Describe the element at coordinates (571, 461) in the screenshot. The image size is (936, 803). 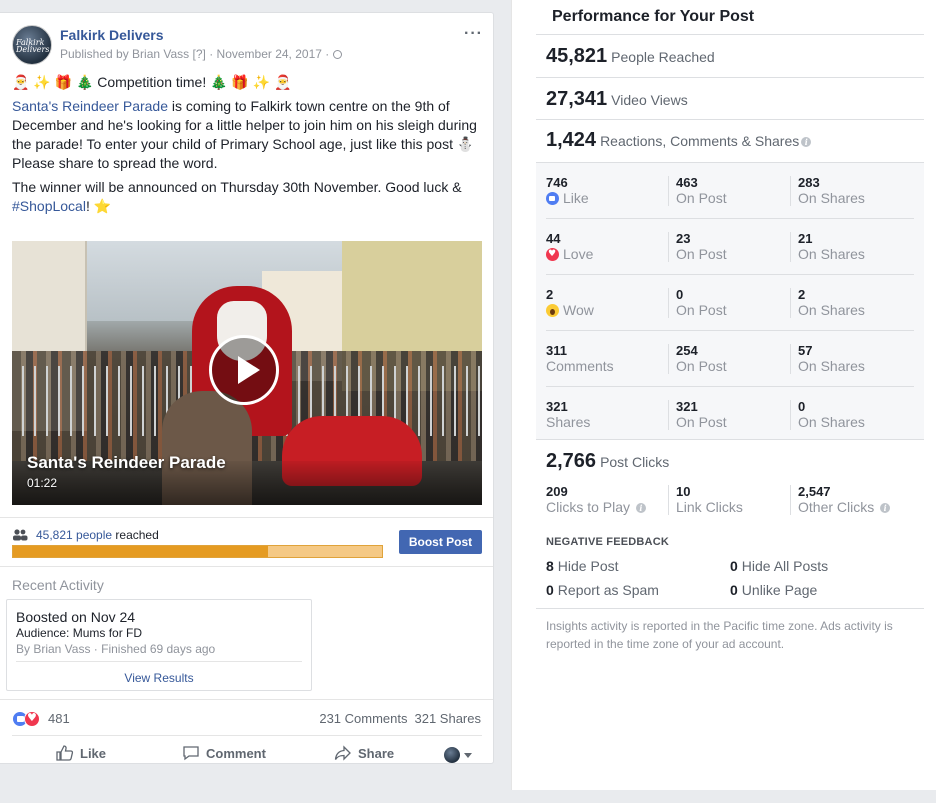
I see `post-clicks-value: 2,766` at that location.